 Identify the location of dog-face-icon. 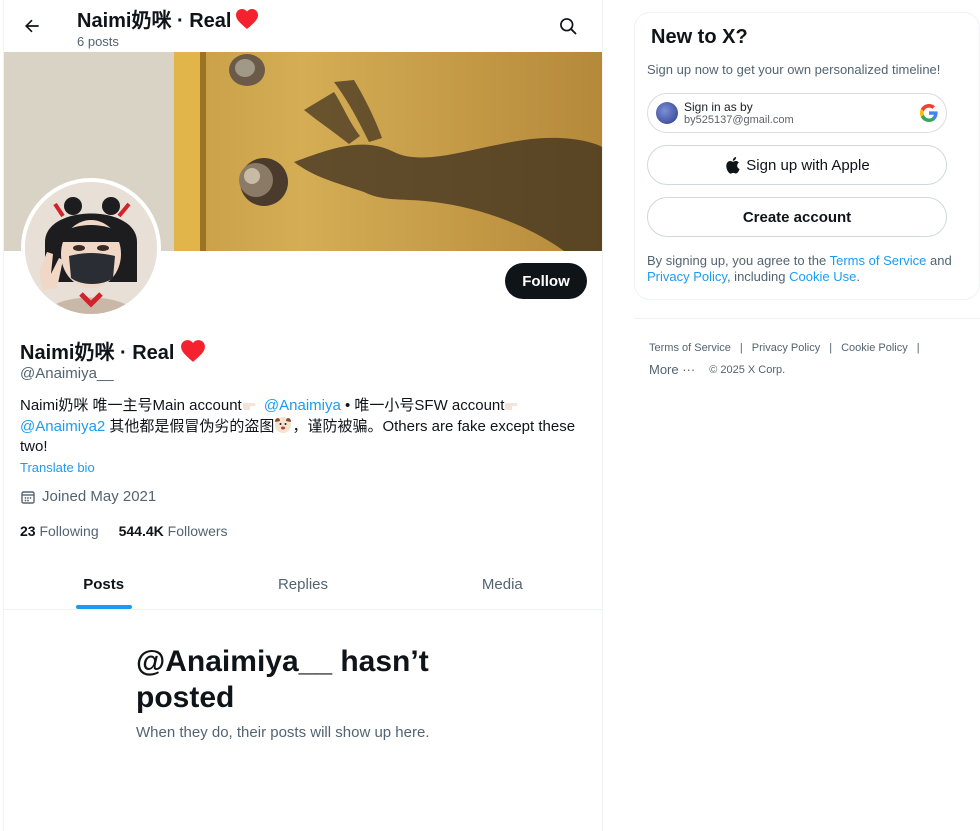
(283, 425).